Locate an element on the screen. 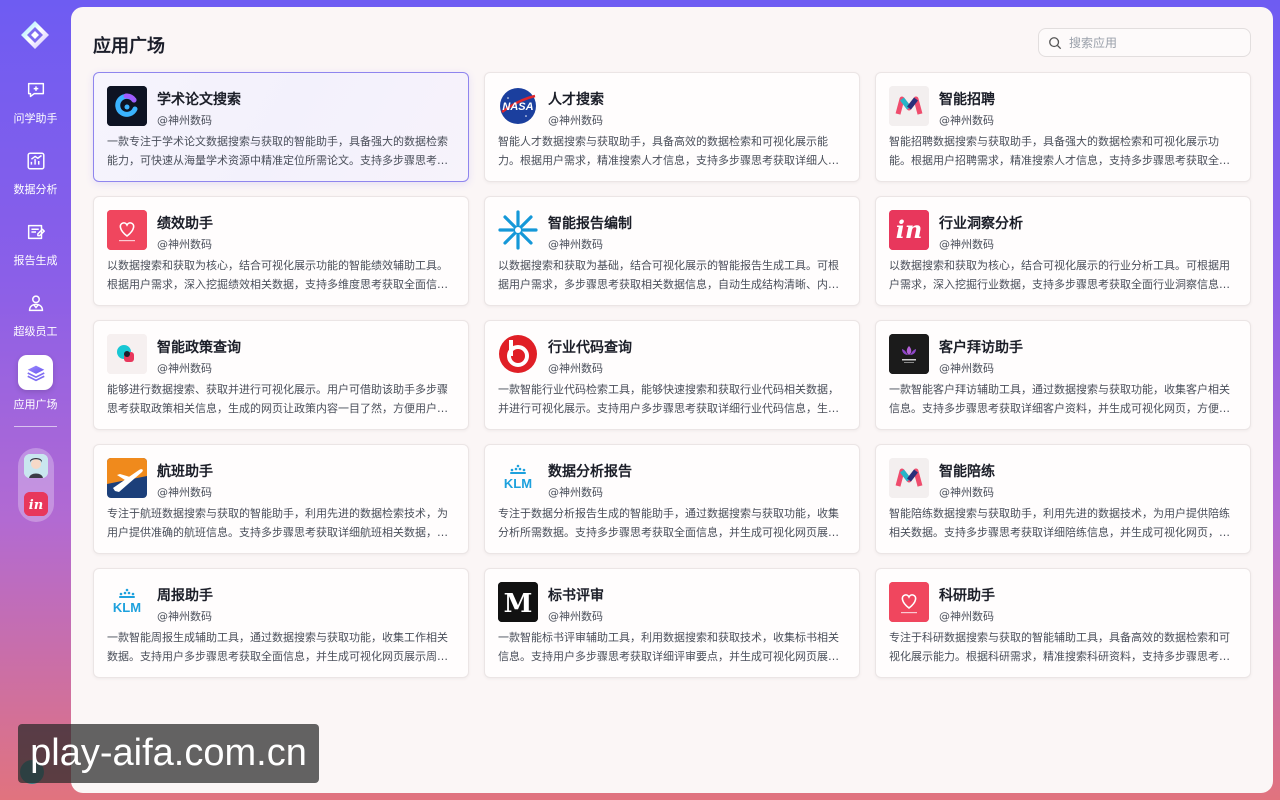 The height and width of the screenshot is (800, 1280). app-title: 智能招聘 is located at coordinates (967, 100).